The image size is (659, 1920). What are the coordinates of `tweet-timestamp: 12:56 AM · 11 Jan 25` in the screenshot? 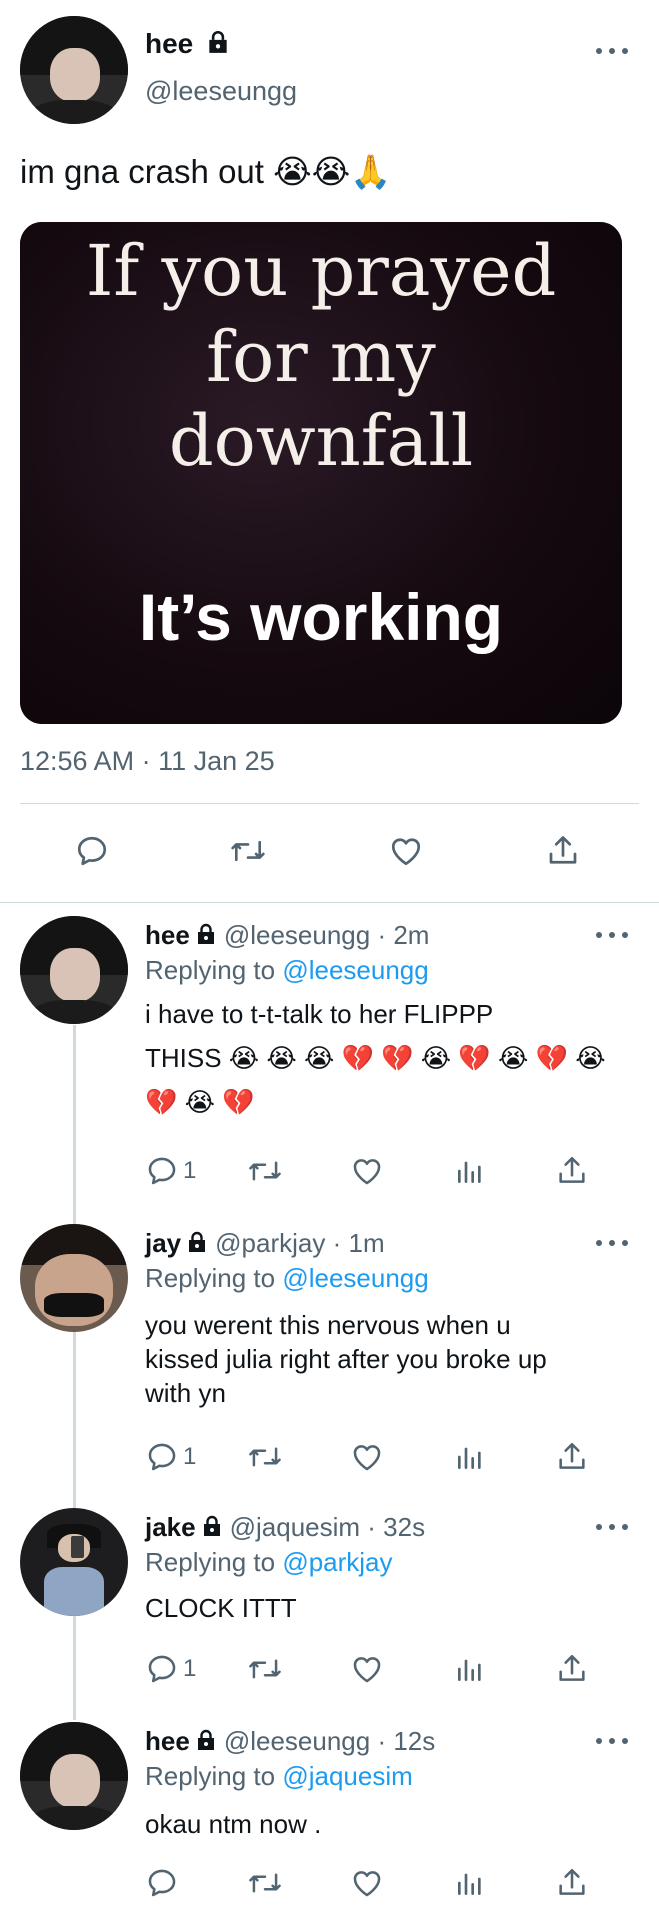 It's located at (147, 761).